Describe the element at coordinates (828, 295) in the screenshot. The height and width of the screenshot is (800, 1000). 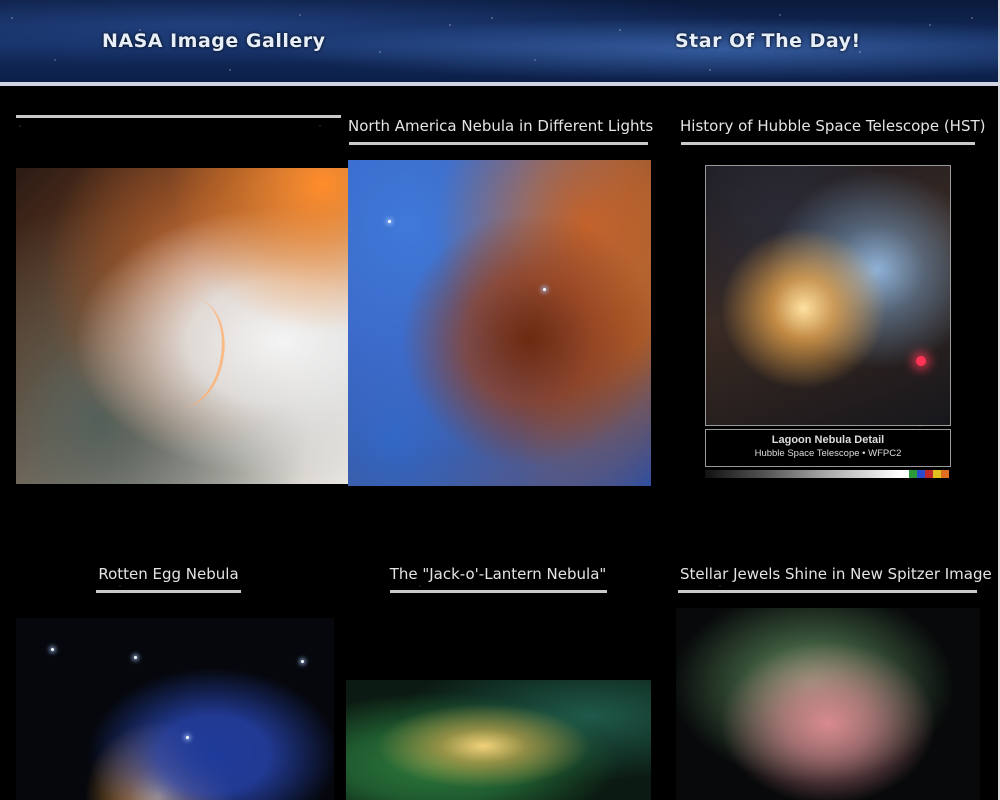
I see `gallery-image-lagoon-nebula` at that location.